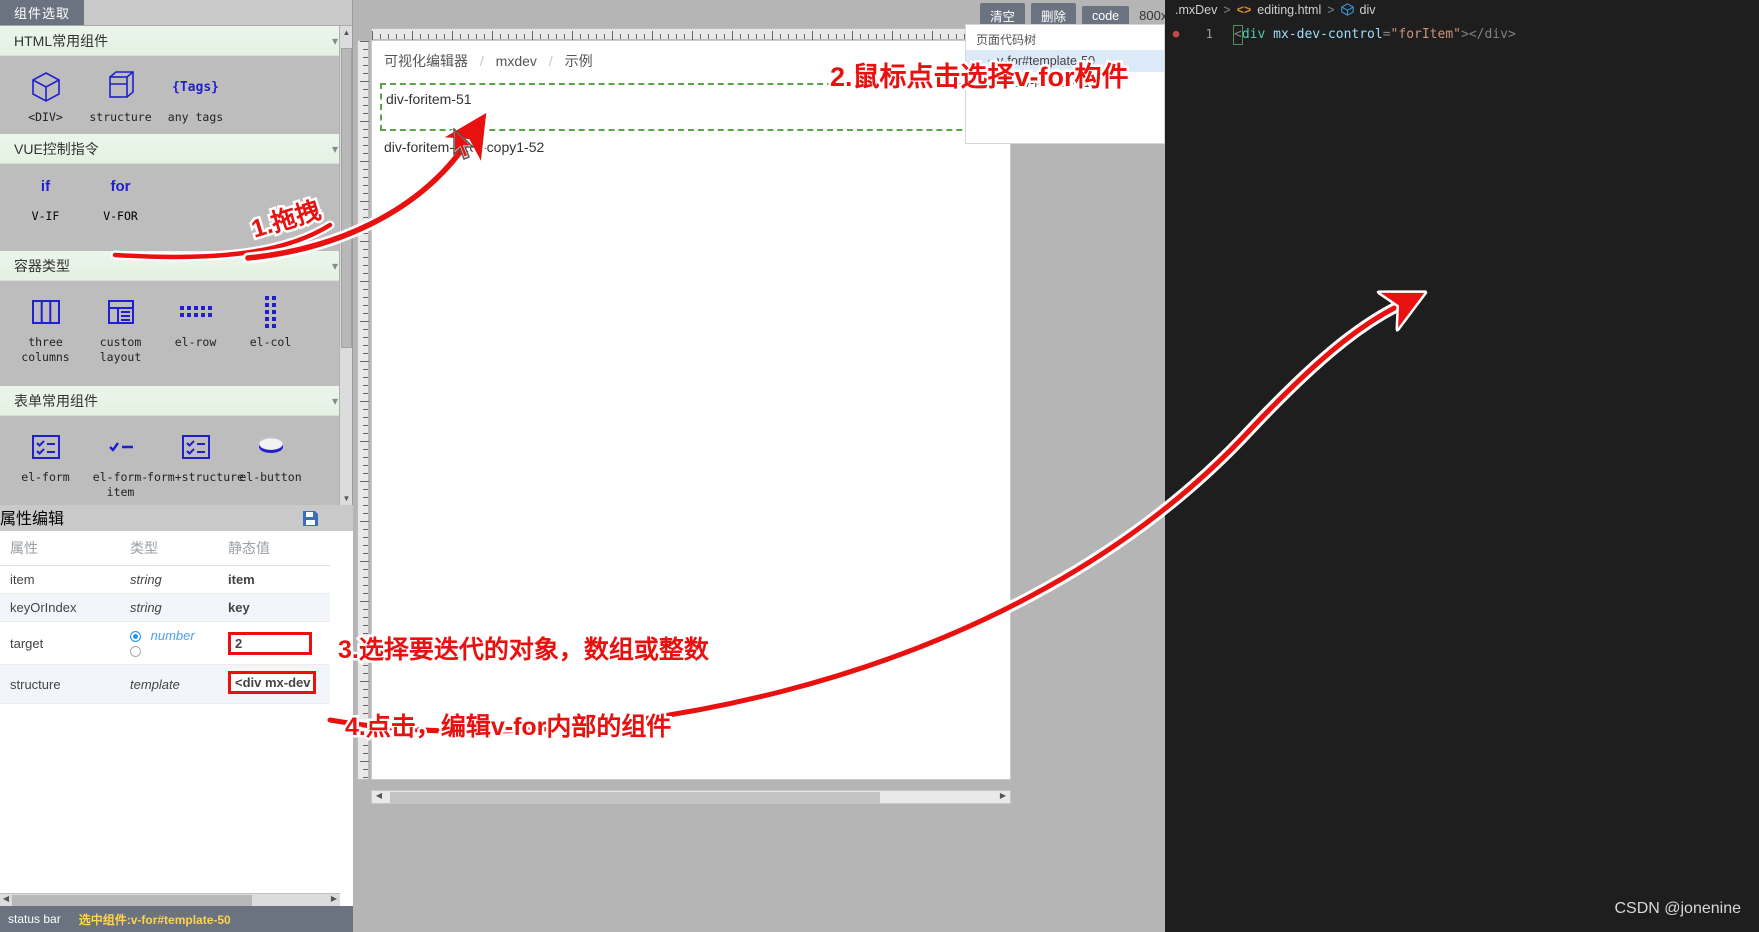  I want to click on canvas-hscrollbar: ◀ ▶, so click(691, 797).